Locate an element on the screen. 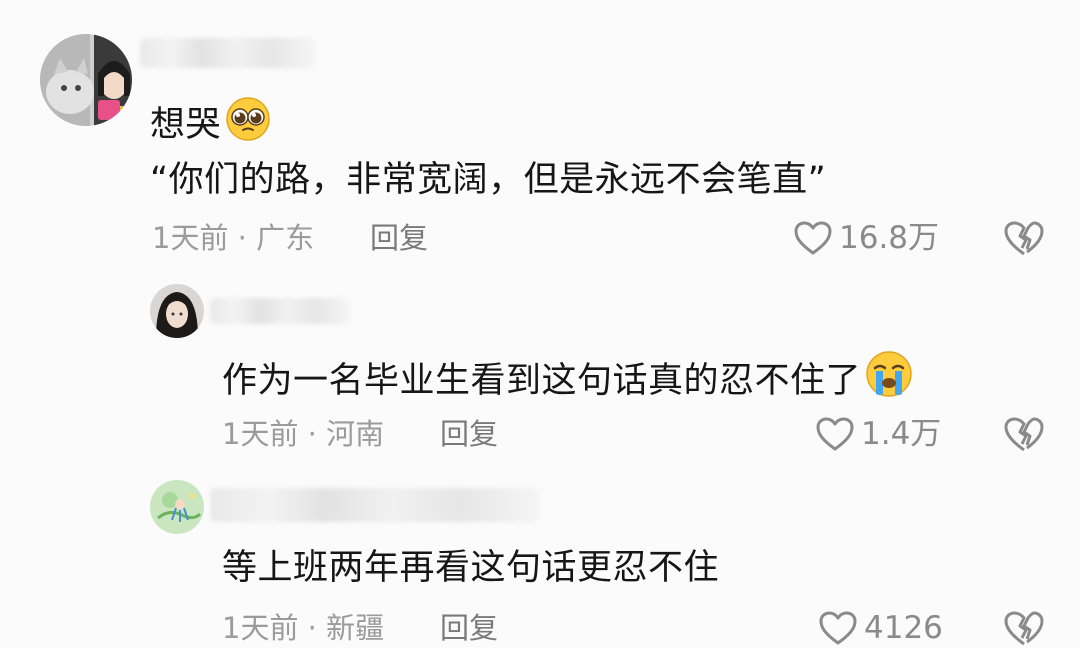 This screenshot has width=1080, height=648. like-count: 16.8万 is located at coordinates (889, 238).